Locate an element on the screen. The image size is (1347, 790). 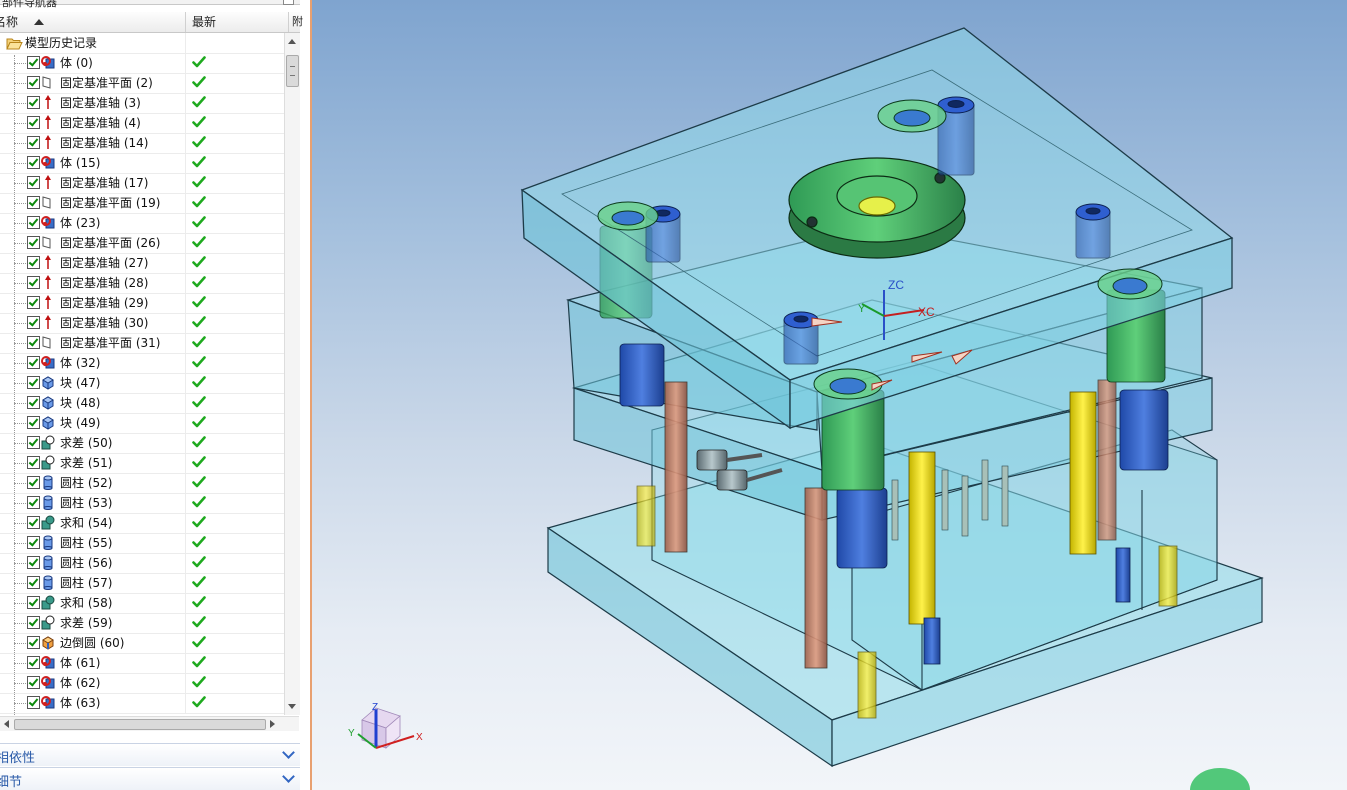
block-icon is located at coordinates (48, 423).